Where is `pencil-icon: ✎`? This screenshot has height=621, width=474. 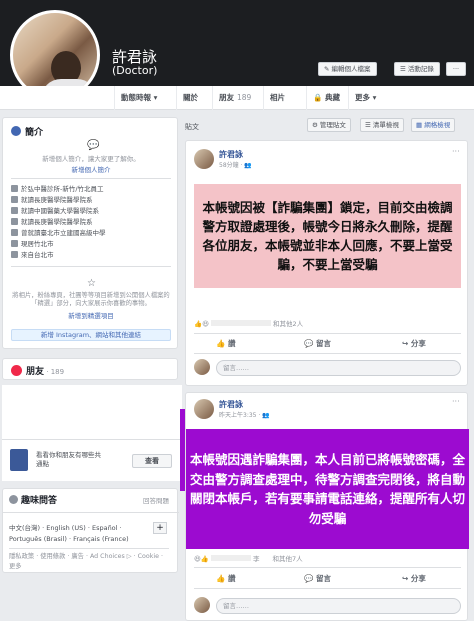
pencil-icon: ✎ is located at coordinates (328, 69).